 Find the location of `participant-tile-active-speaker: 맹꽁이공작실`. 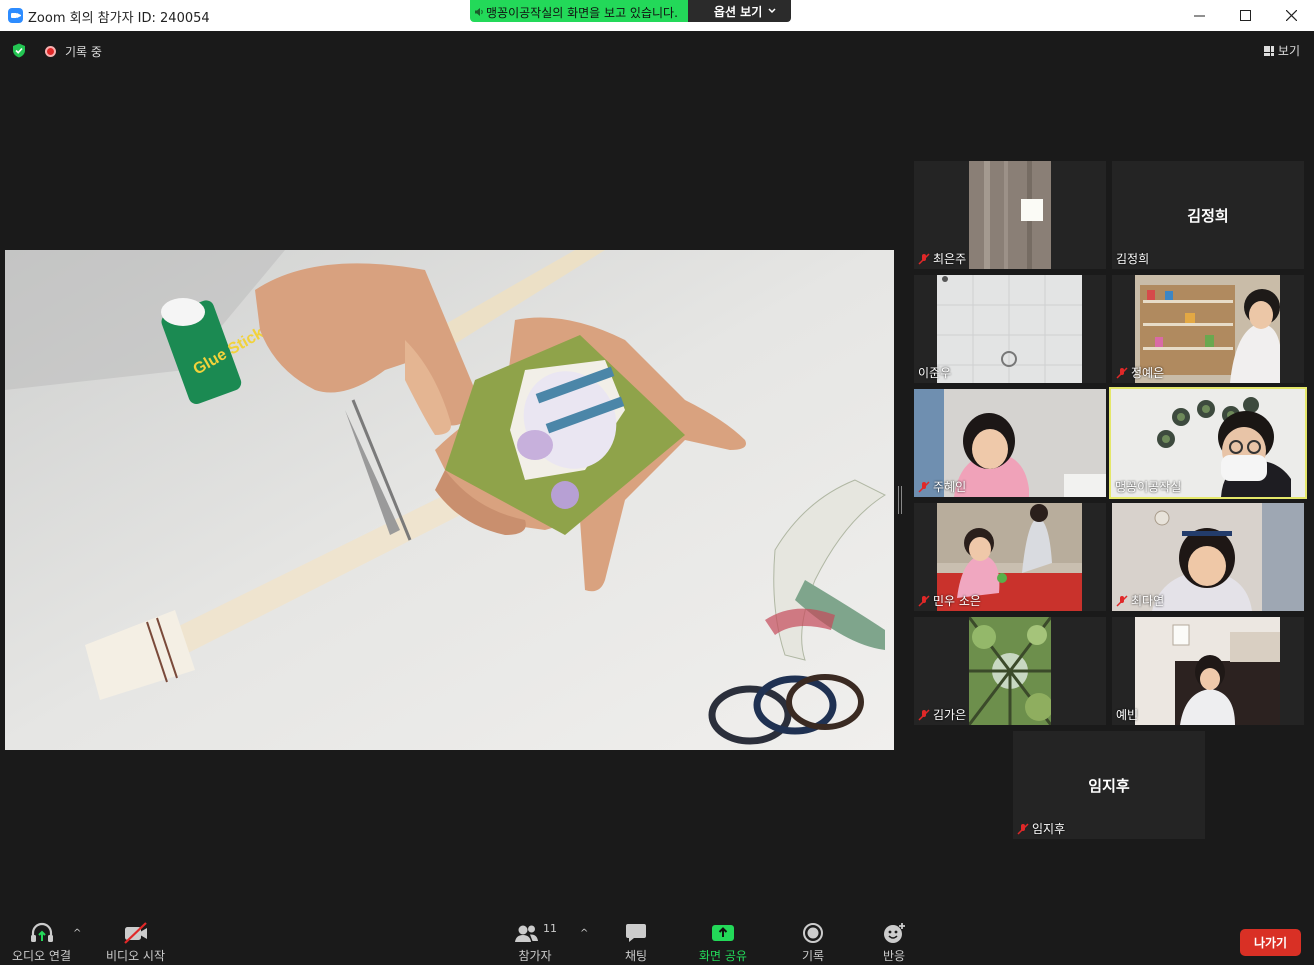

participant-tile-active-speaker: 맹꽁이공작실 is located at coordinates (1208, 443).